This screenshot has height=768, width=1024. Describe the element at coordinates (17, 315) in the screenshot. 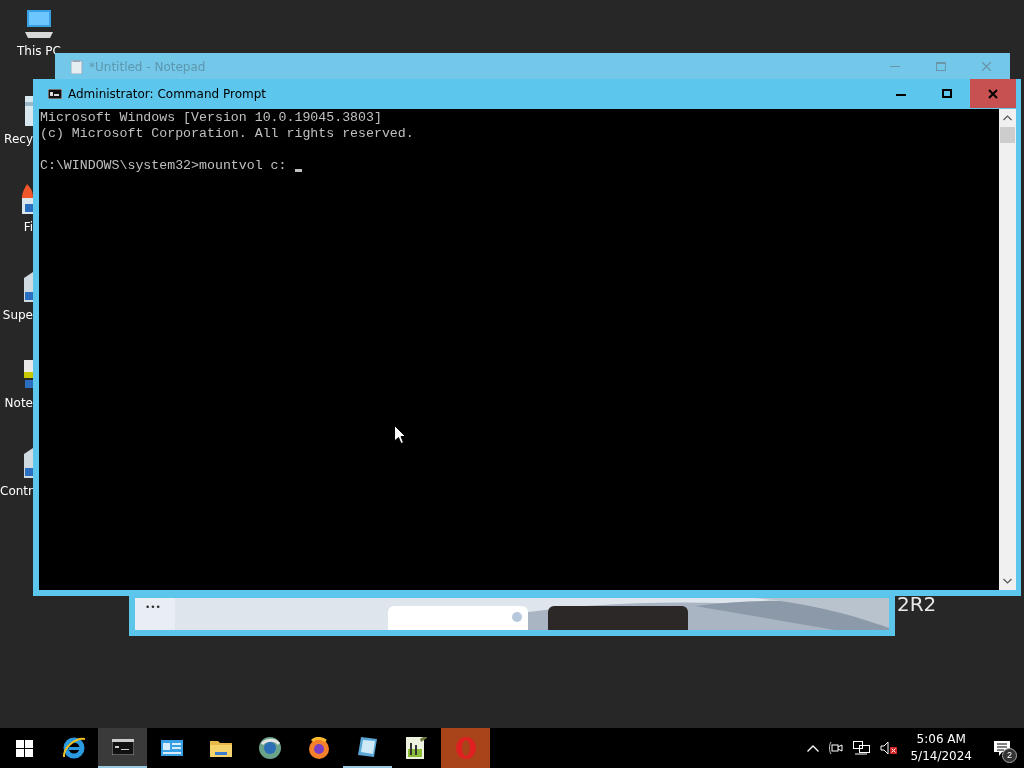

I see `icon-label: Supe` at that location.